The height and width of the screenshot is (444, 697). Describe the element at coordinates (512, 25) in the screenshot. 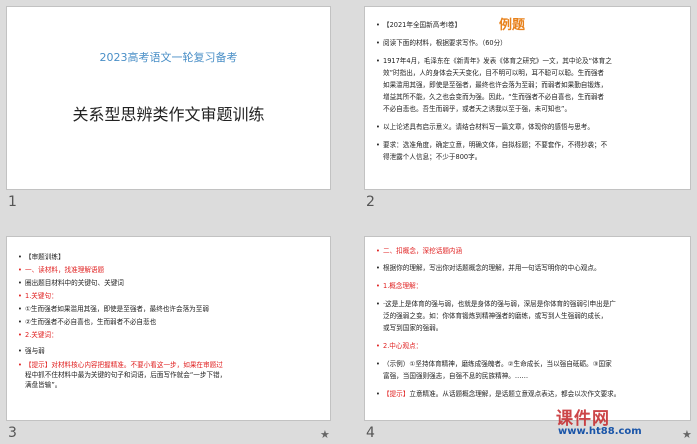

I see `example-badge: 例题` at that location.